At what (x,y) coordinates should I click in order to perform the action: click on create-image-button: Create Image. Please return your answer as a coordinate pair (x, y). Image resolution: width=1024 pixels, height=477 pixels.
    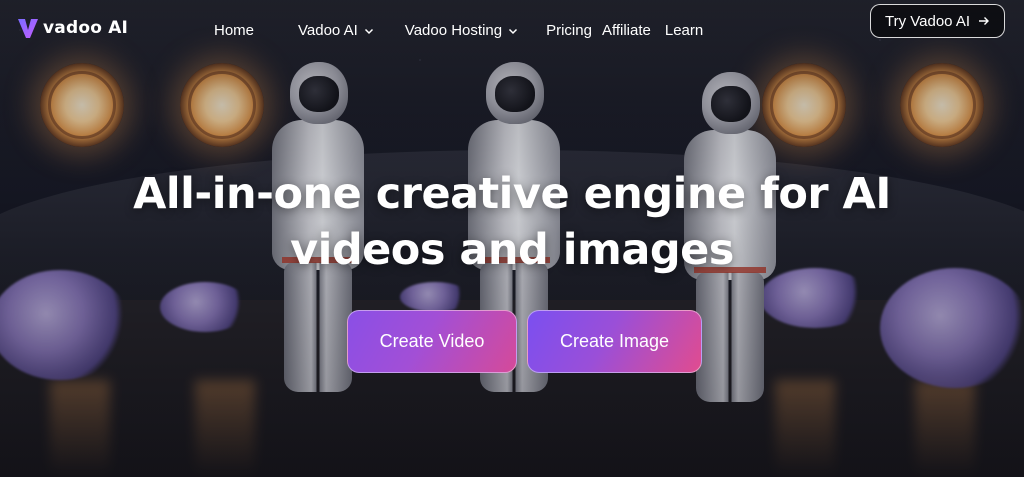
    Looking at the image, I should click on (614, 341).